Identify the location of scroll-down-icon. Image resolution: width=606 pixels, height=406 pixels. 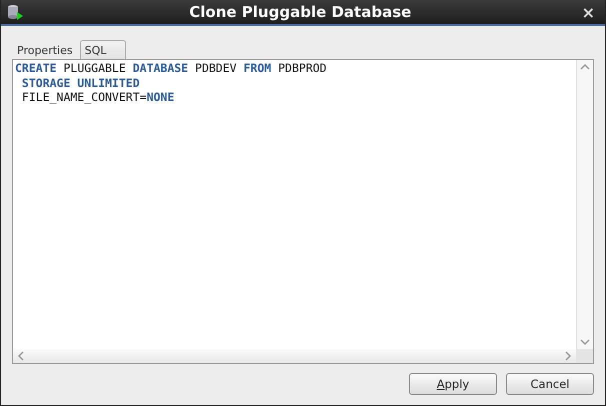
(585, 342).